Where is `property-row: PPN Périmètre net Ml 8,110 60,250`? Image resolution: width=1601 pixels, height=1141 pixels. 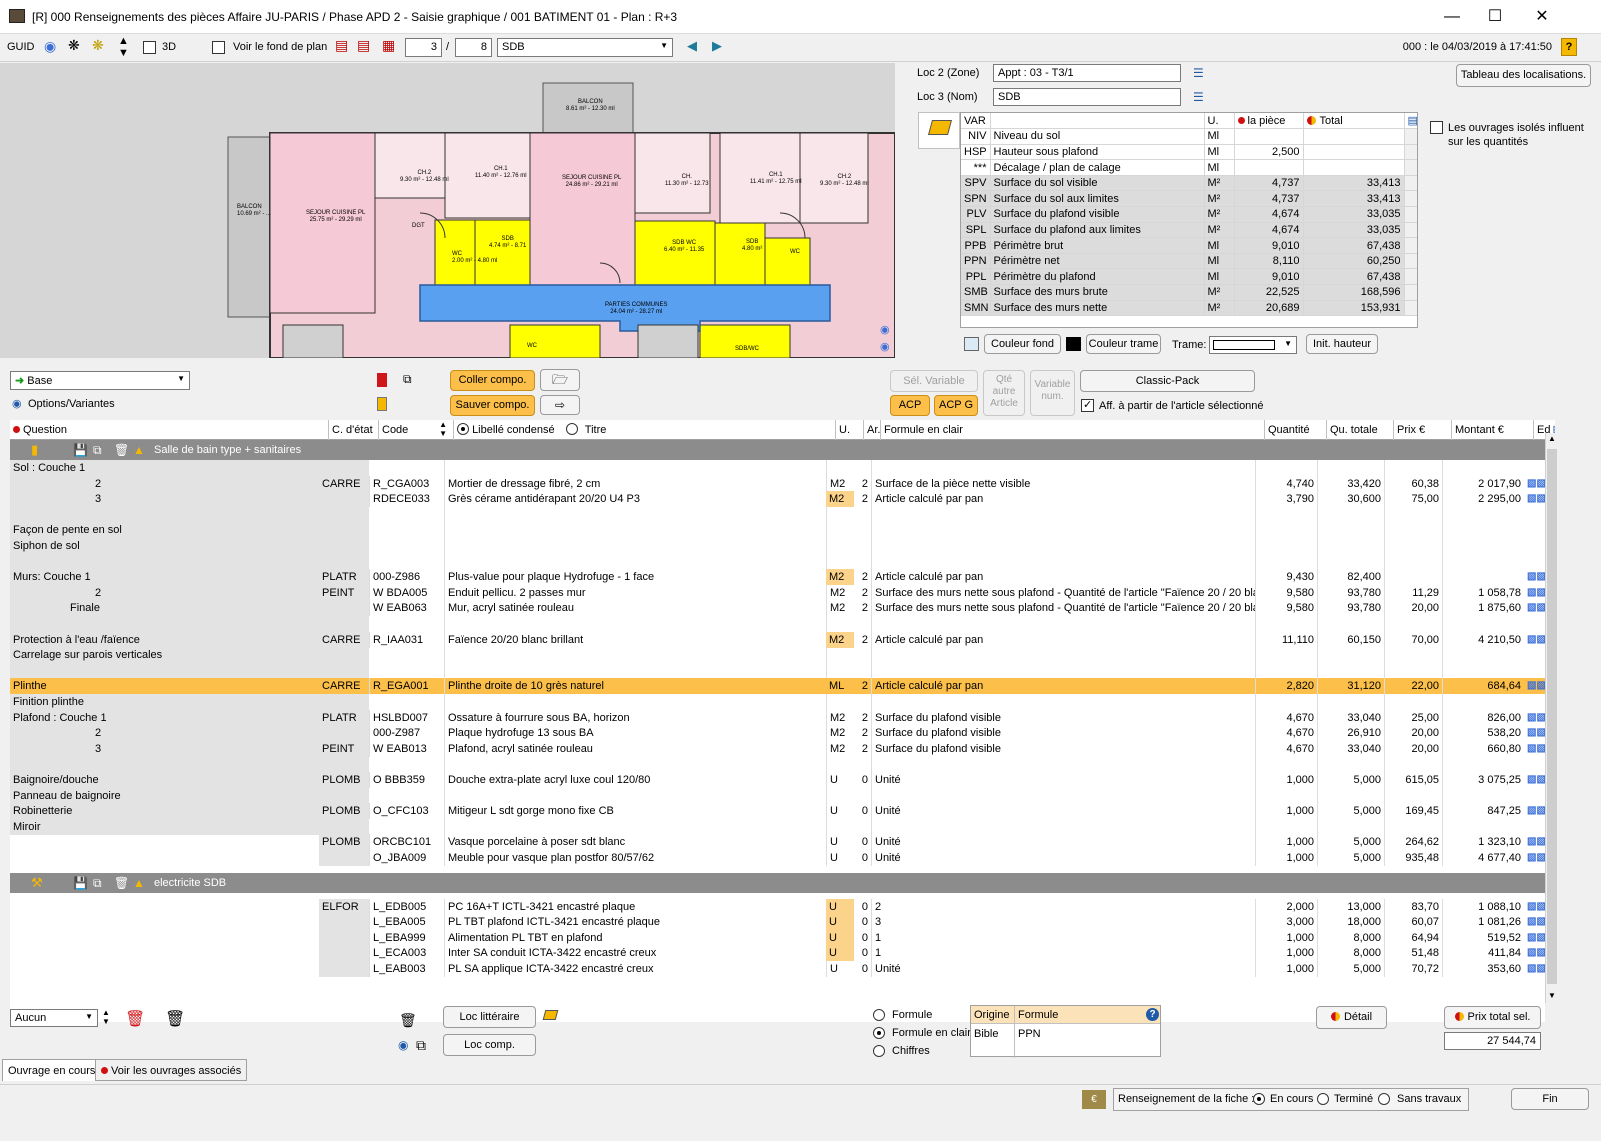 property-row: PPN Périmètre net Ml 8,110 60,250 is located at coordinates (1189, 261).